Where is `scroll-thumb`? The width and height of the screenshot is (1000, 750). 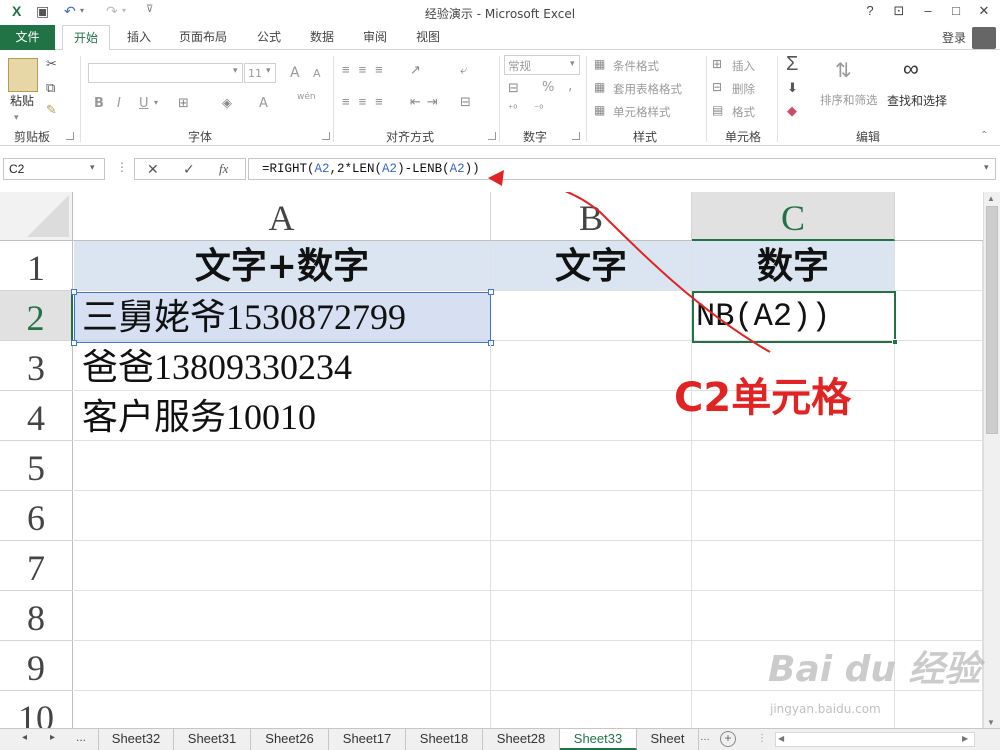
scroll-thumb is located at coordinates (992, 320).